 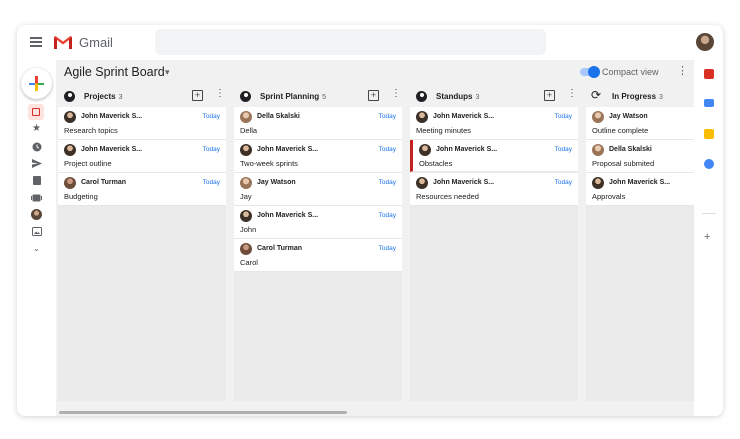 What do you see at coordinates (494, 97) in the screenshot?
I see `column-header: Standups 3 + ⋮` at bounding box center [494, 97].